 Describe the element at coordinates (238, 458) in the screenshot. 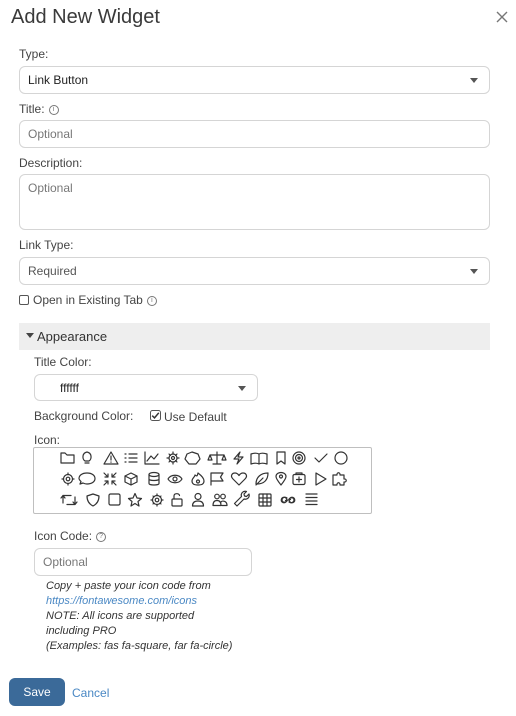

I see `bolt-icon` at that location.